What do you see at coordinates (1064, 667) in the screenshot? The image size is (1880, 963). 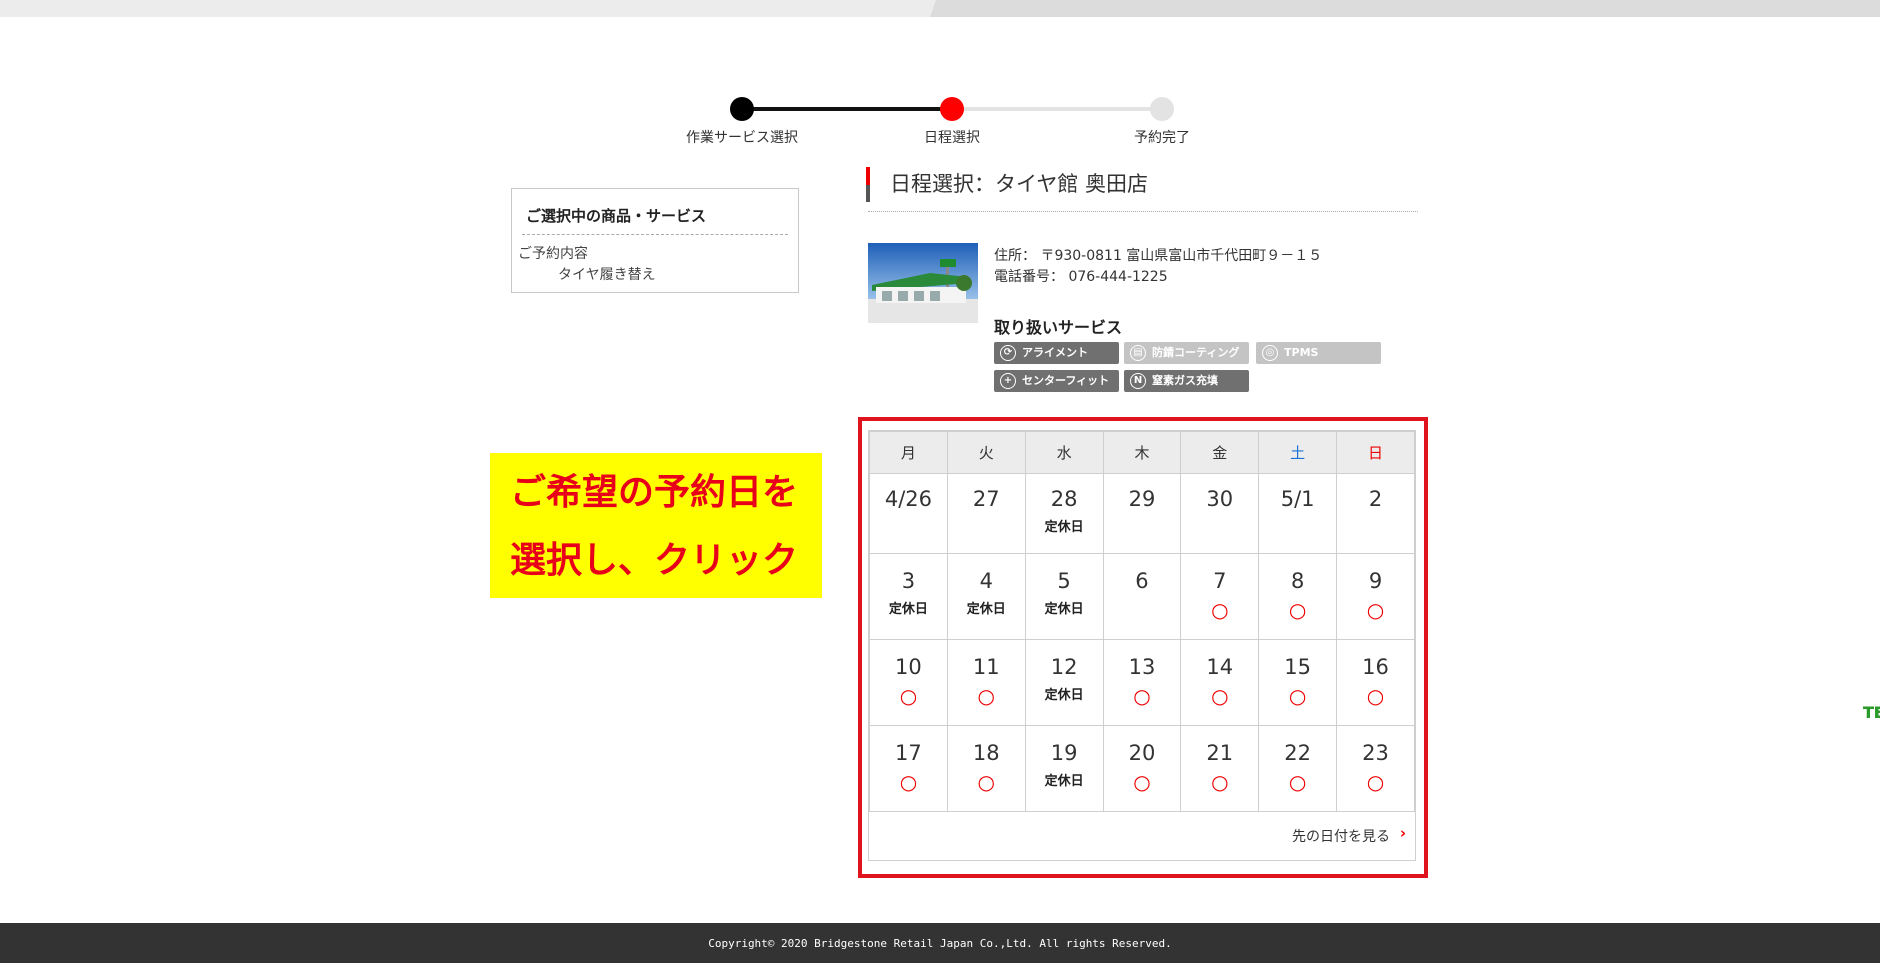 I see `calendar-day-number: 12` at bounding box center [1064, 667].